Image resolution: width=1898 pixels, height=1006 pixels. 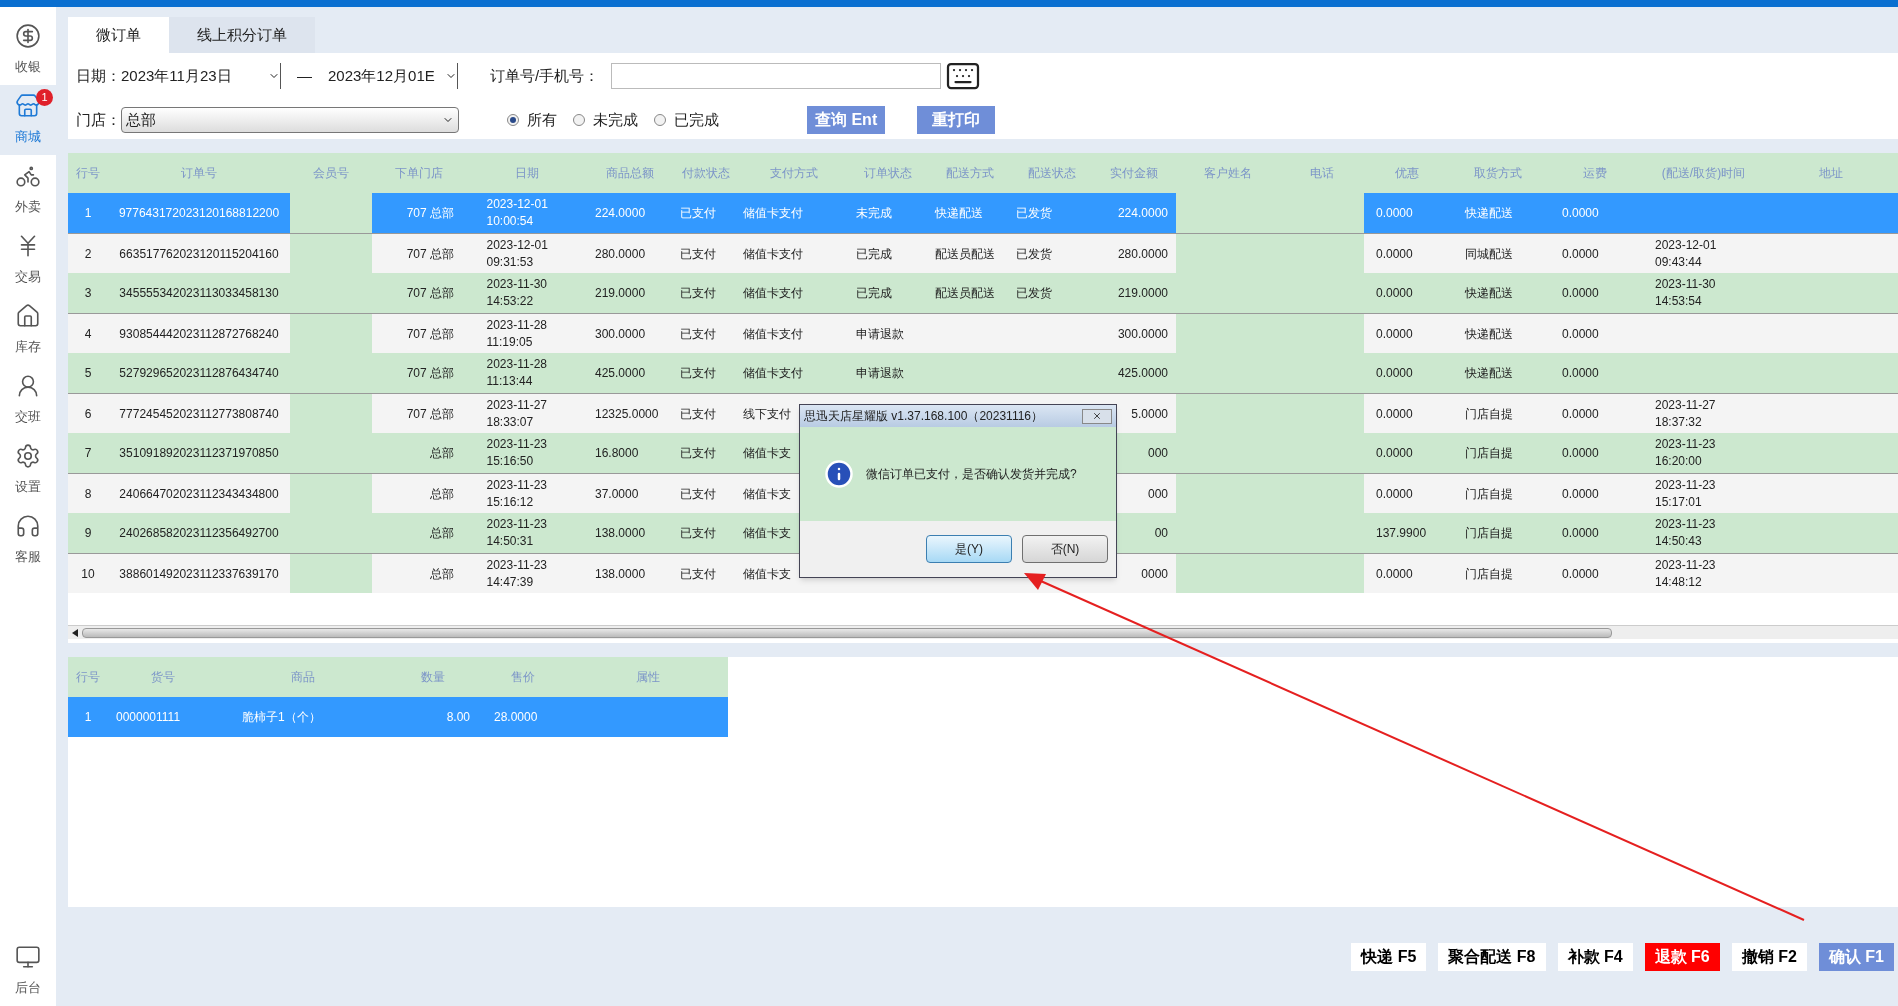 What do you see at coordinates (705, 173) in the screenshot?
I see `column-header: 付款状态` at bounding box center [705, 173].